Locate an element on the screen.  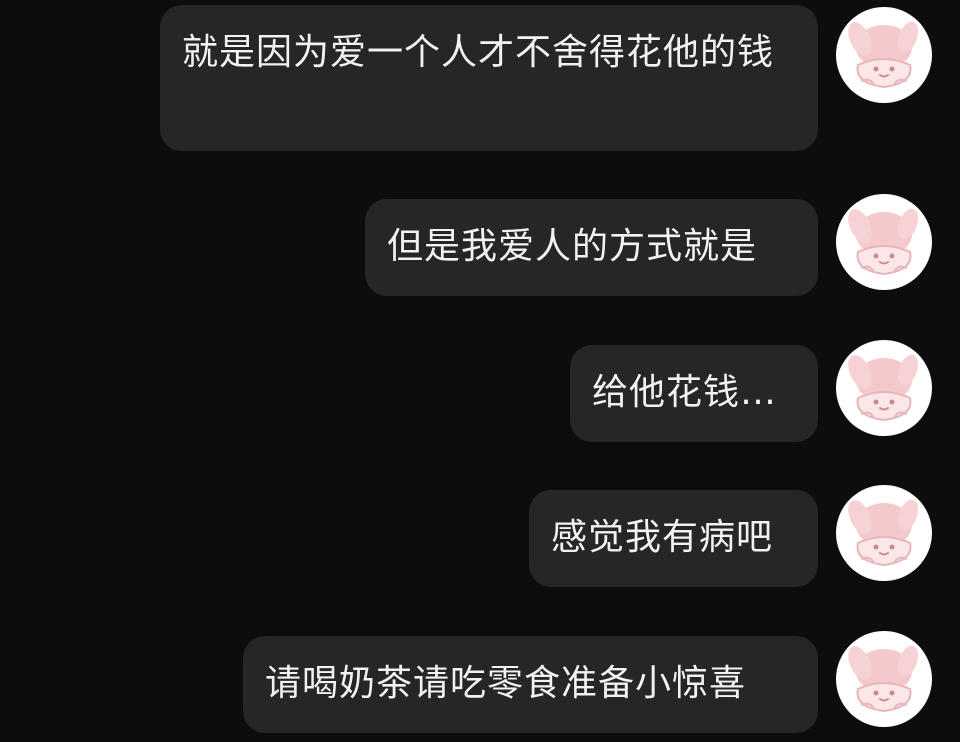
message-bubble: 请喝奶茶请吃零食准备小惊喜 is located at coordinates (530, 684).